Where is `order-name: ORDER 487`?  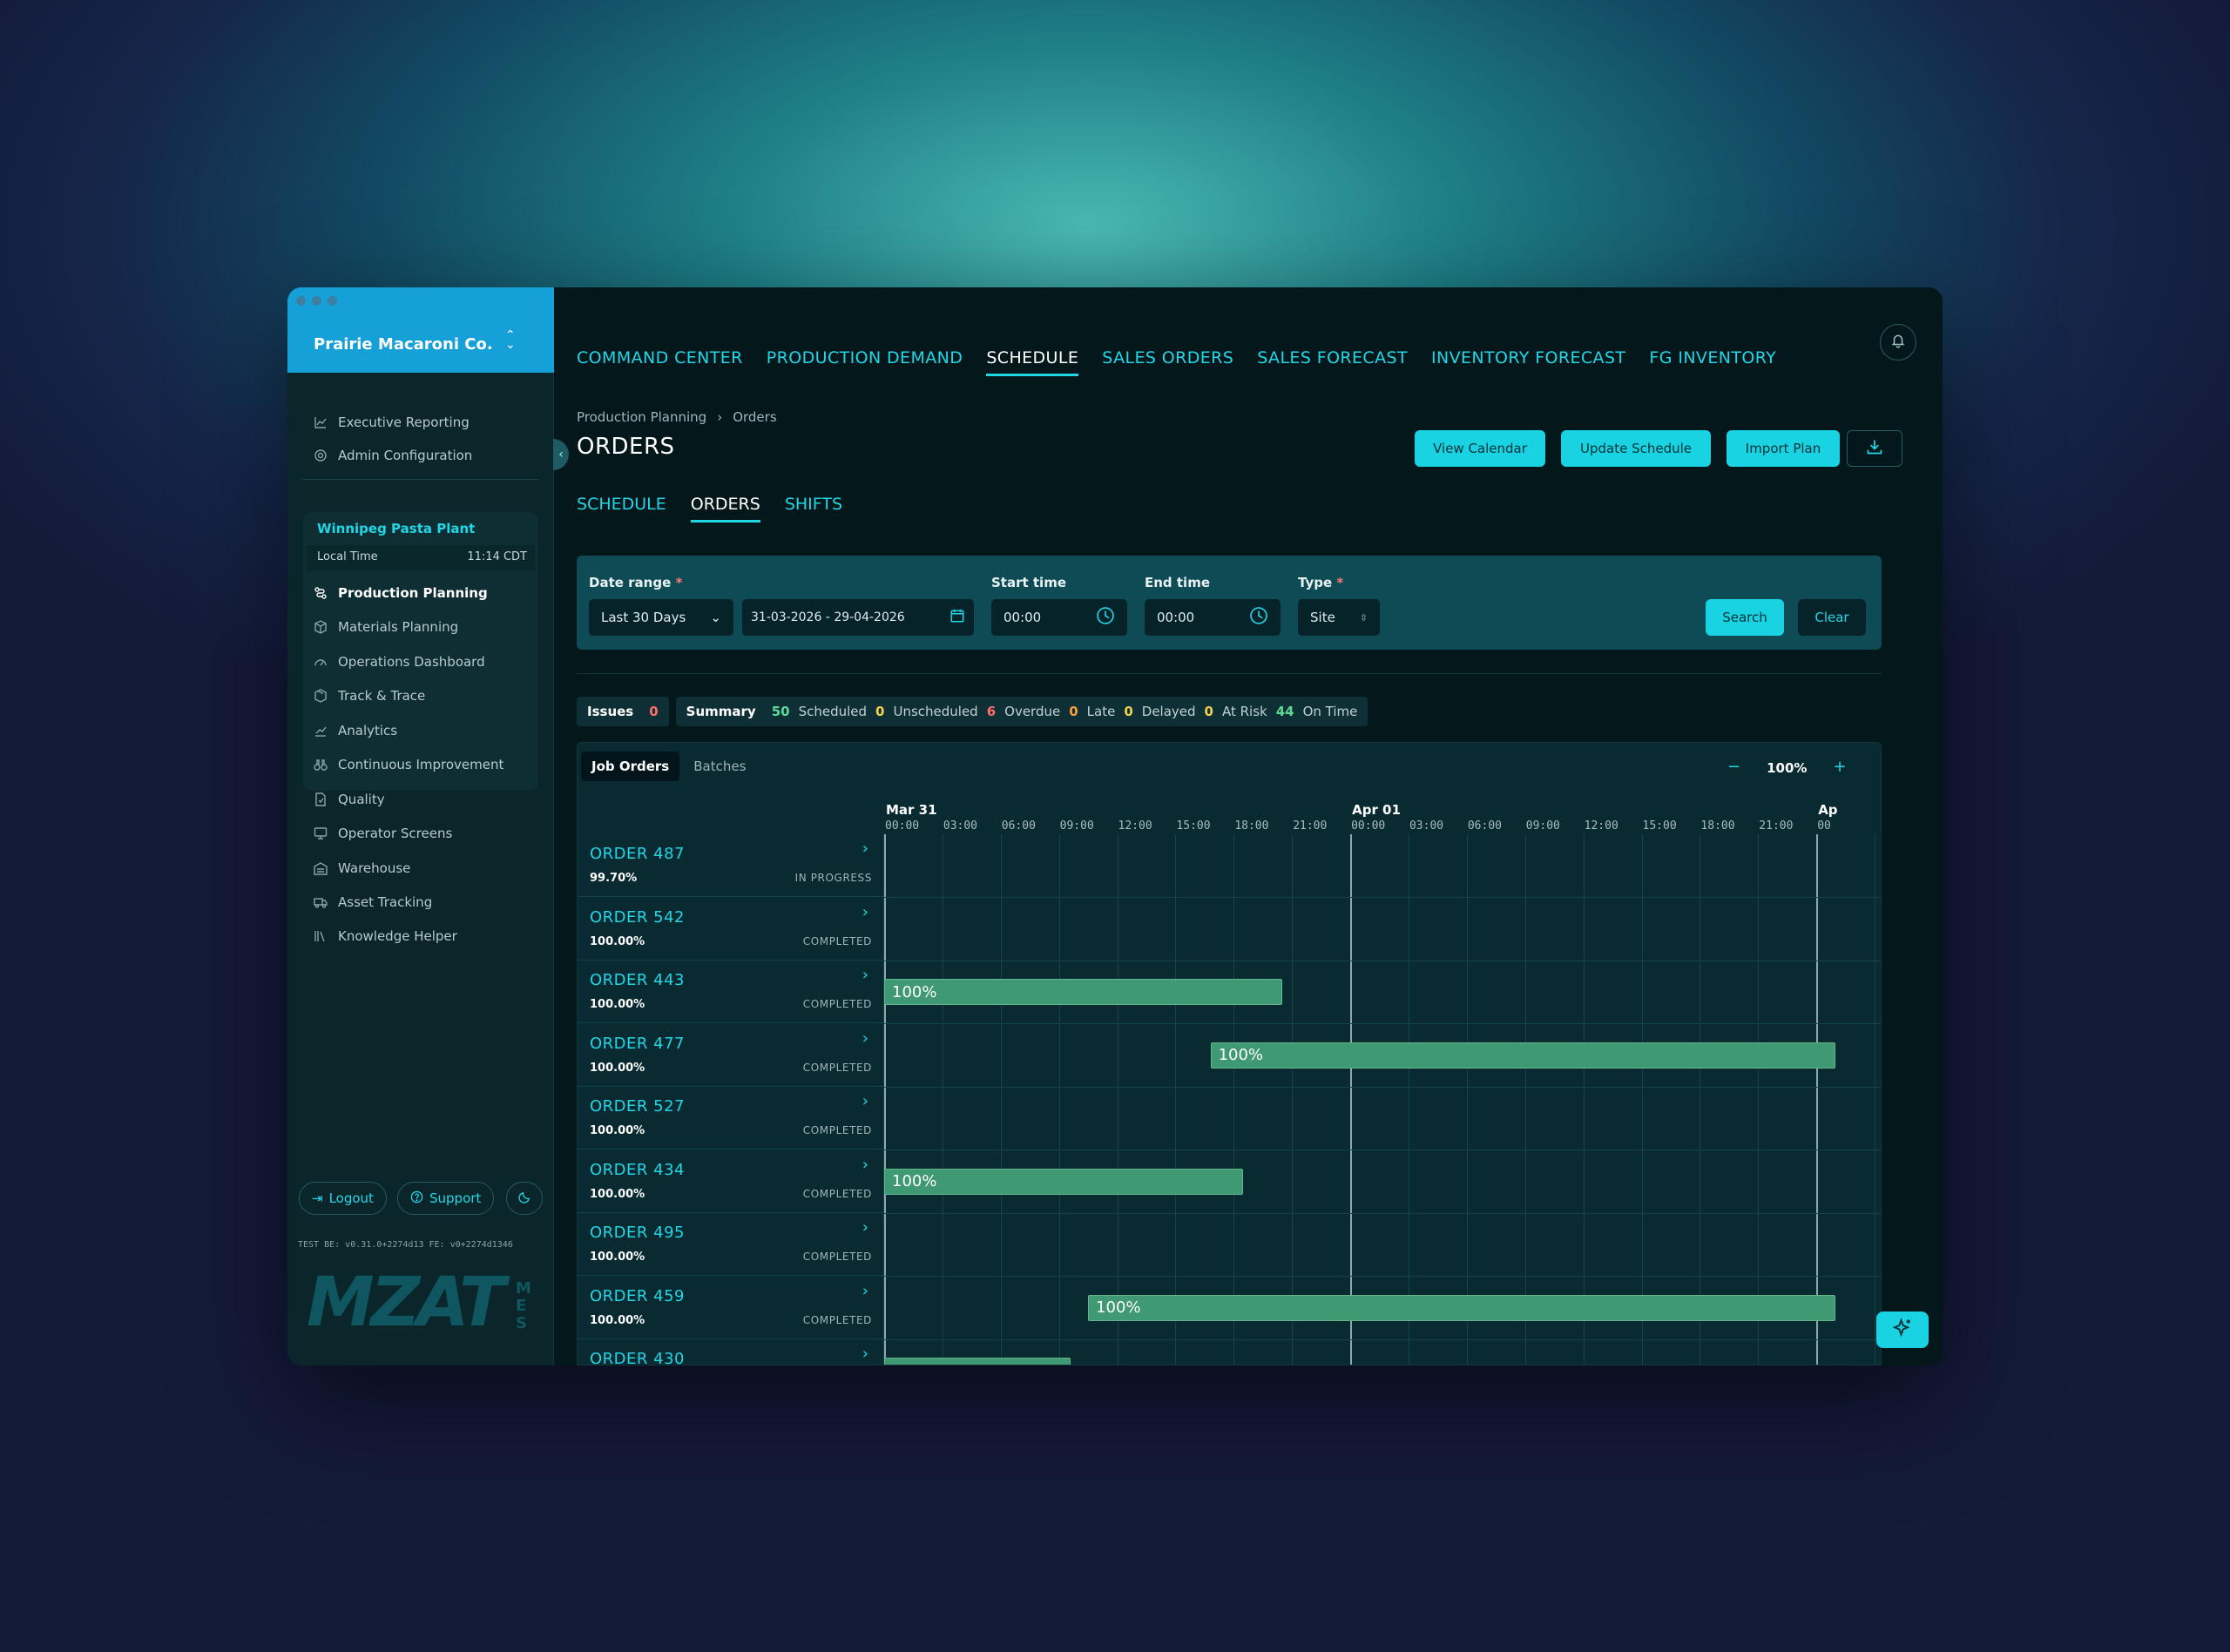
order-name: ORDER 487 is located at coordinates (637, 854).